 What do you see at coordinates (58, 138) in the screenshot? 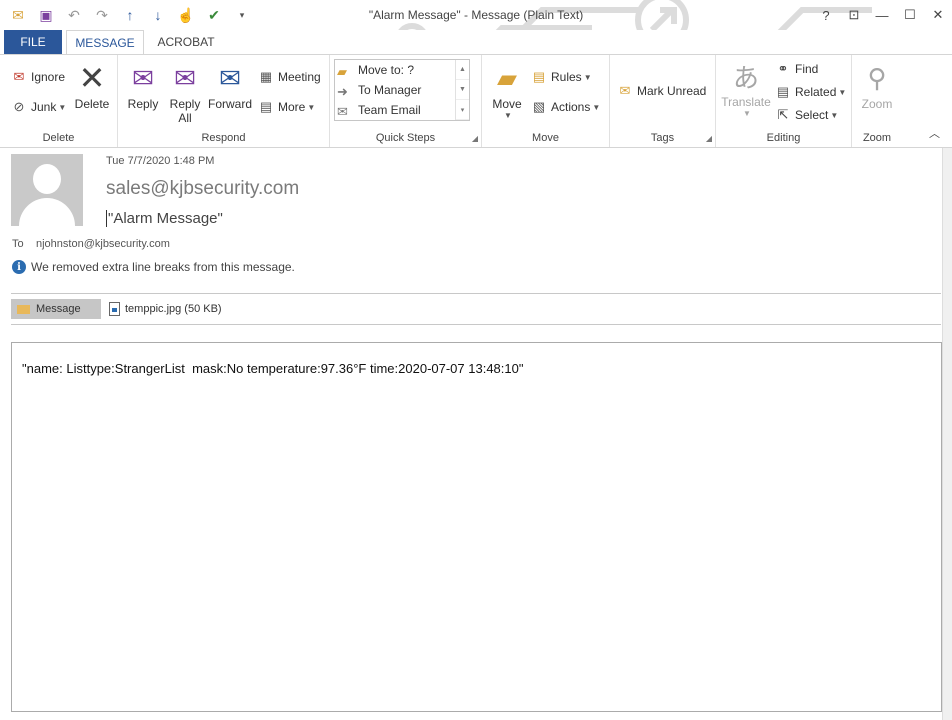
I see `delete-group-label: Delete` at bounding box center [58, 138].